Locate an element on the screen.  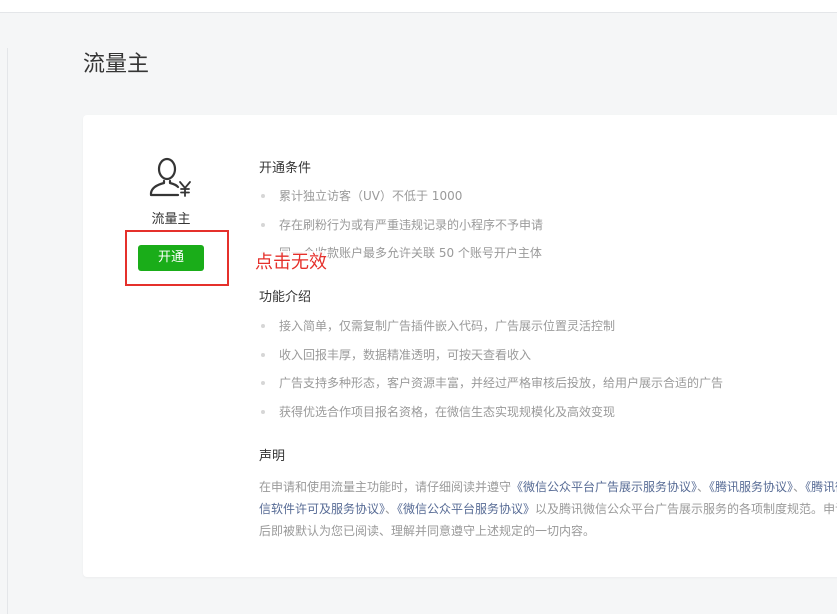
list-item: 存在刷粉行为或有严重违规记录的小程序不予申请 is located at coordinates (401, 225).